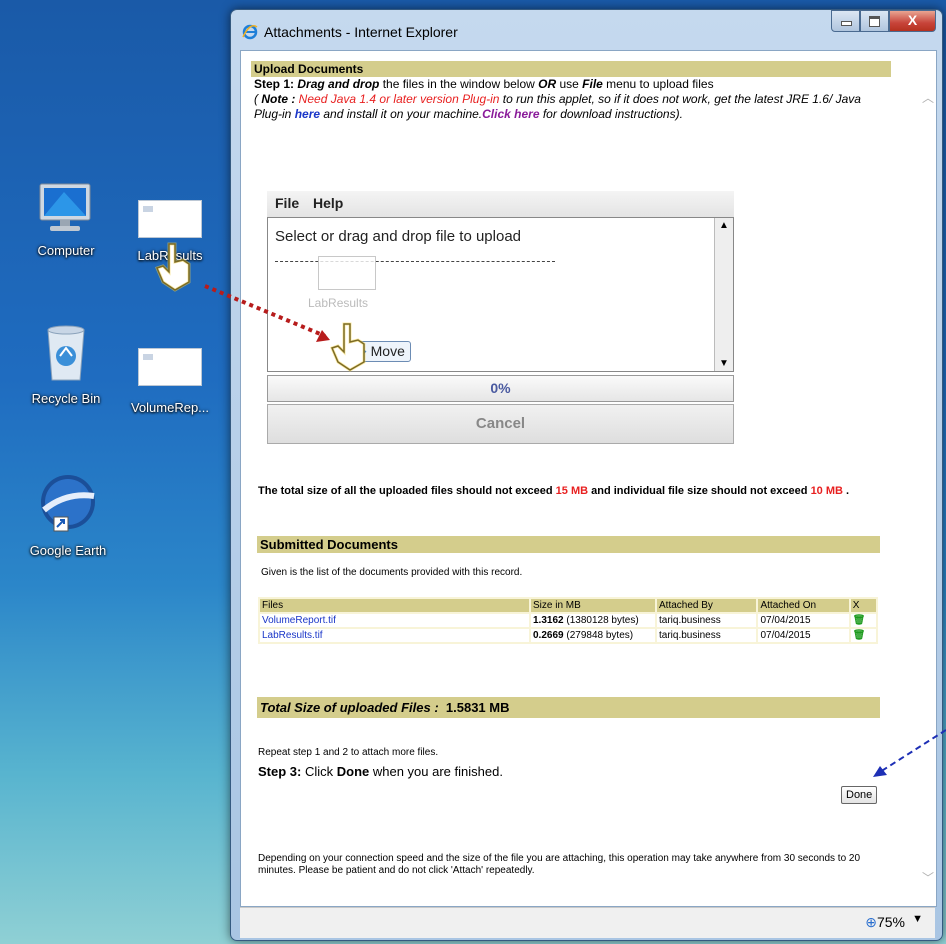 This screenshot has width=946, height=944. I want to click on cancel-button: Cancel, so click(500, 424).